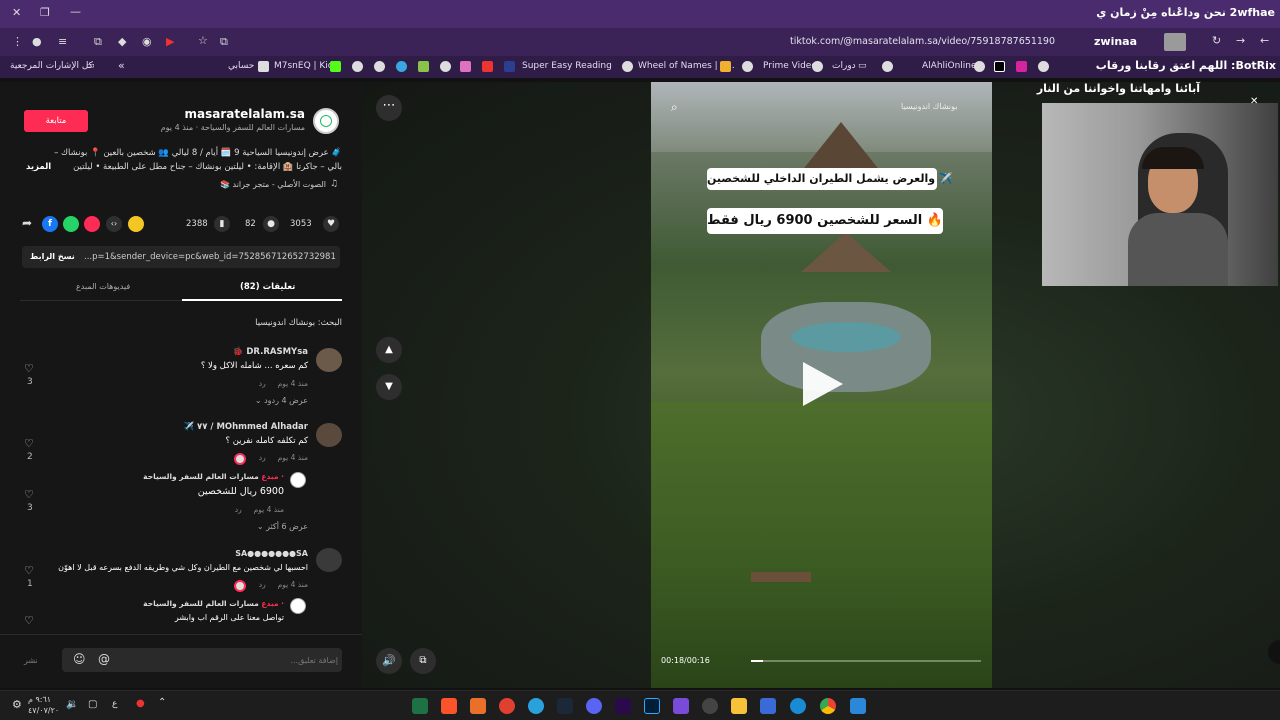  I want to click on bookmark-kick: M7snEQ | Kick, so click(306, 66).